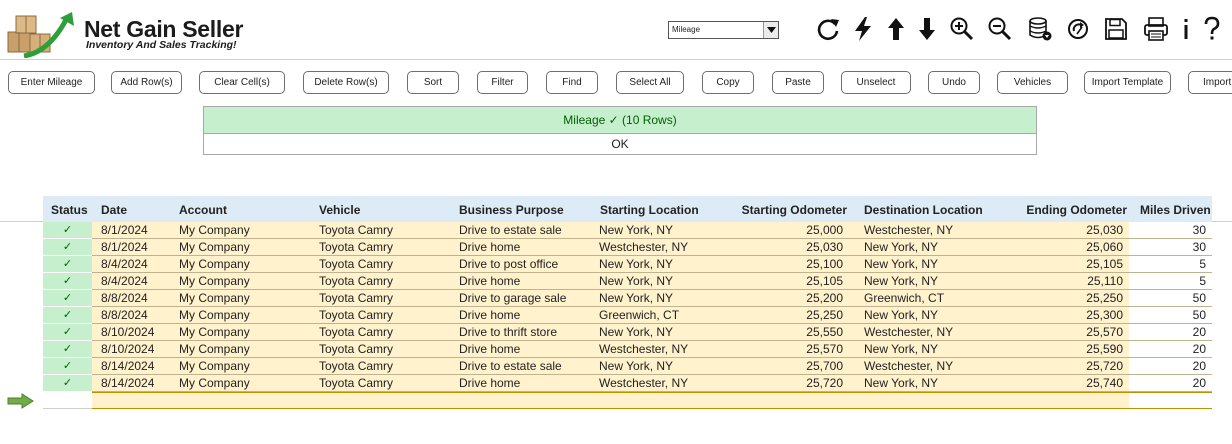 Image resolution: width=1232 pixels, height=444 pixels. What do you see at coordinates (1170, 400) in the screenshot?
I see `new-row-miles-cell` at bounding box center [1170, 400].